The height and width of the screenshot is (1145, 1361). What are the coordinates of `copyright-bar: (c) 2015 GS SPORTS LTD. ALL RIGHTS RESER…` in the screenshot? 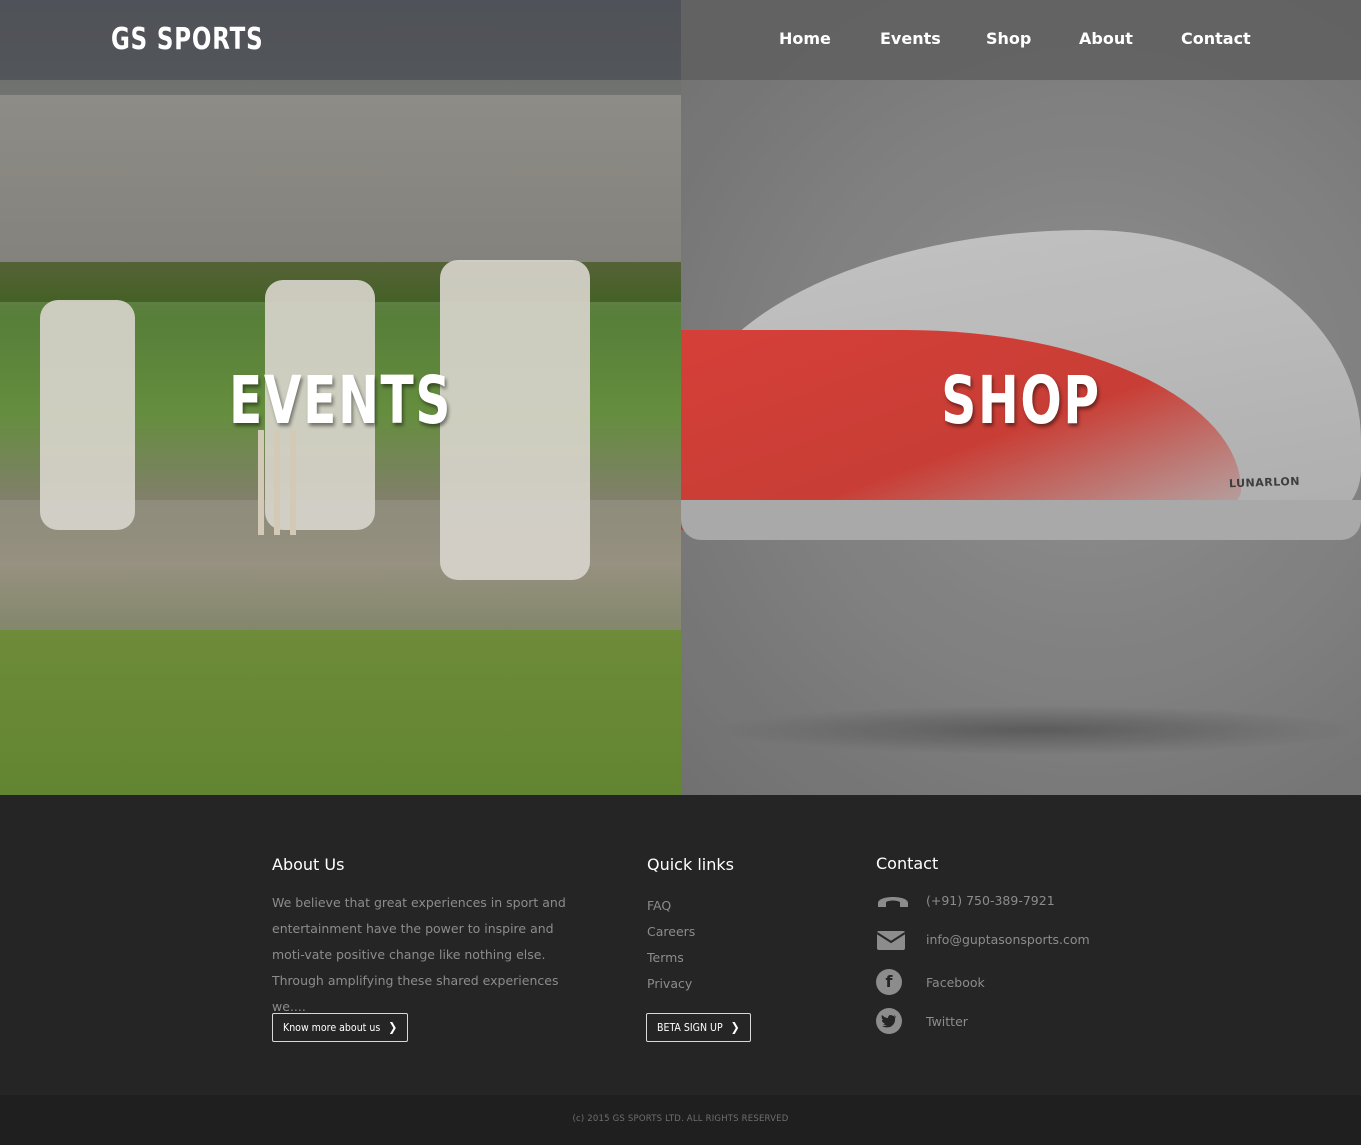 It's located at (680, 1120).